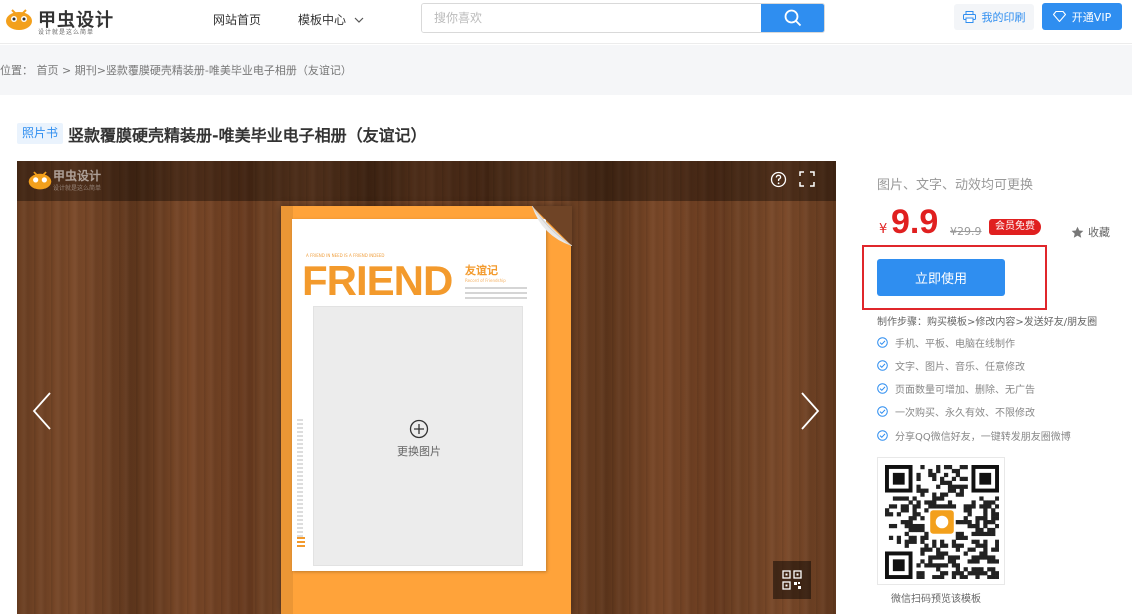  What do you see at coordinates (48, 70) in the screenshot?
I see `breadcrumb-home: 首页` at bounding box center [48, 70].